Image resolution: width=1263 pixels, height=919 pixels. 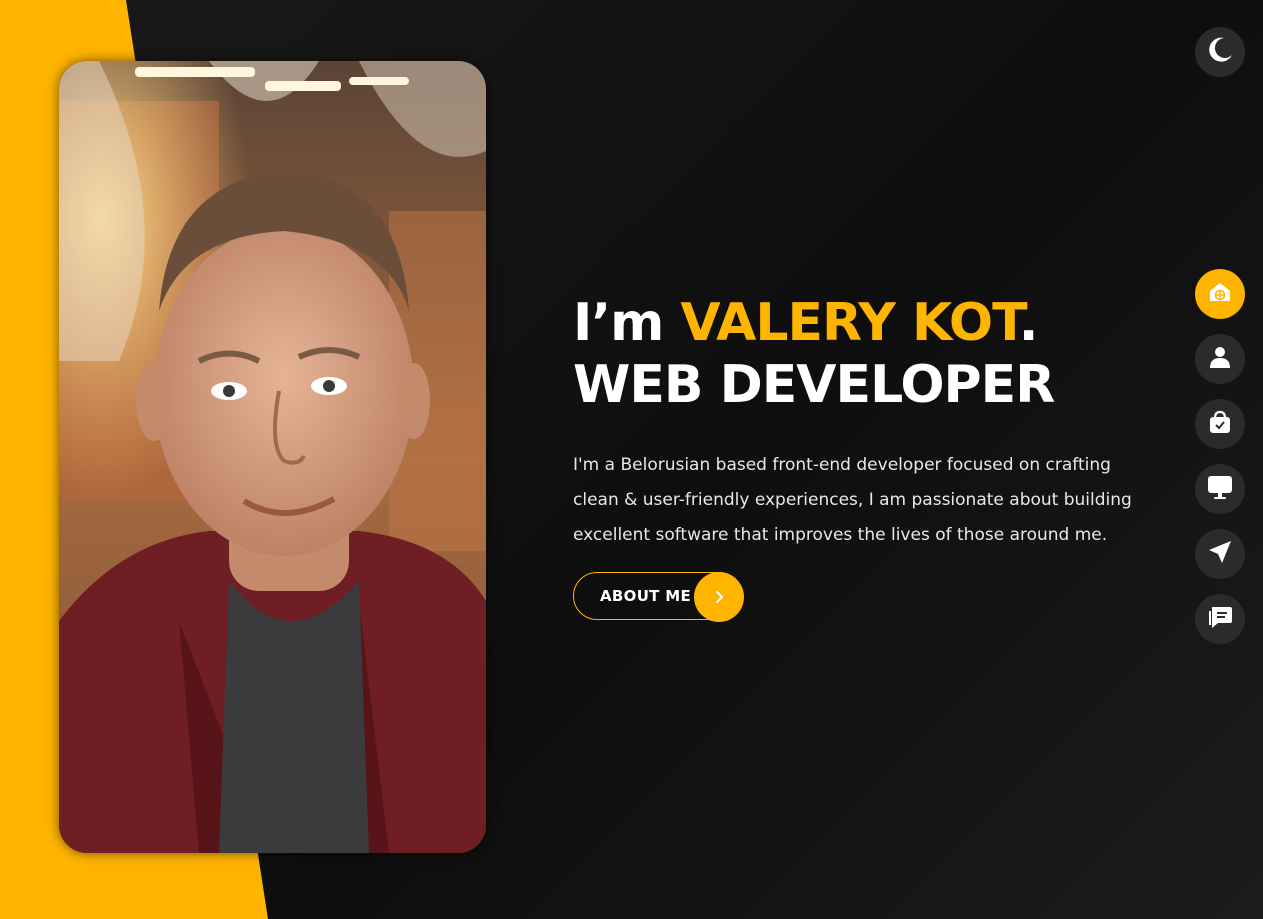 I want to click on briefcase-icon, so click(x=1220, y=424).